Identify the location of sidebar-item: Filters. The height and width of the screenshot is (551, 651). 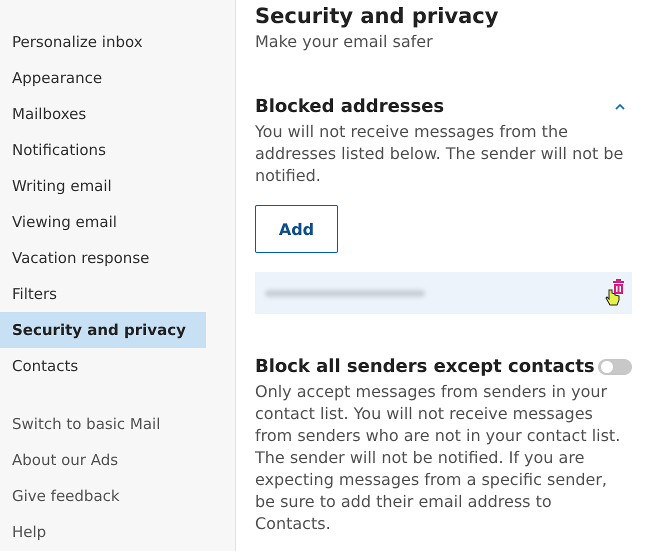
(103, 294).